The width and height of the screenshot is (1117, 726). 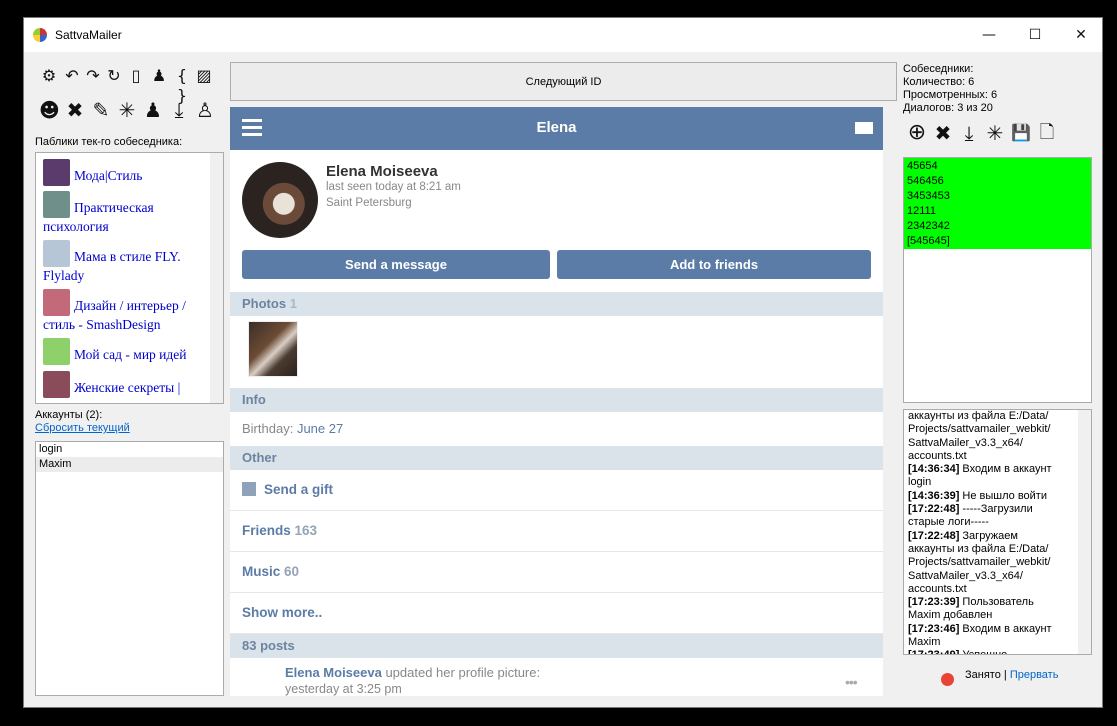 What do you see at coordinates (556, 572) in the screenshot?
I see `music-row: Music 60` at bounding box center [556, 572].